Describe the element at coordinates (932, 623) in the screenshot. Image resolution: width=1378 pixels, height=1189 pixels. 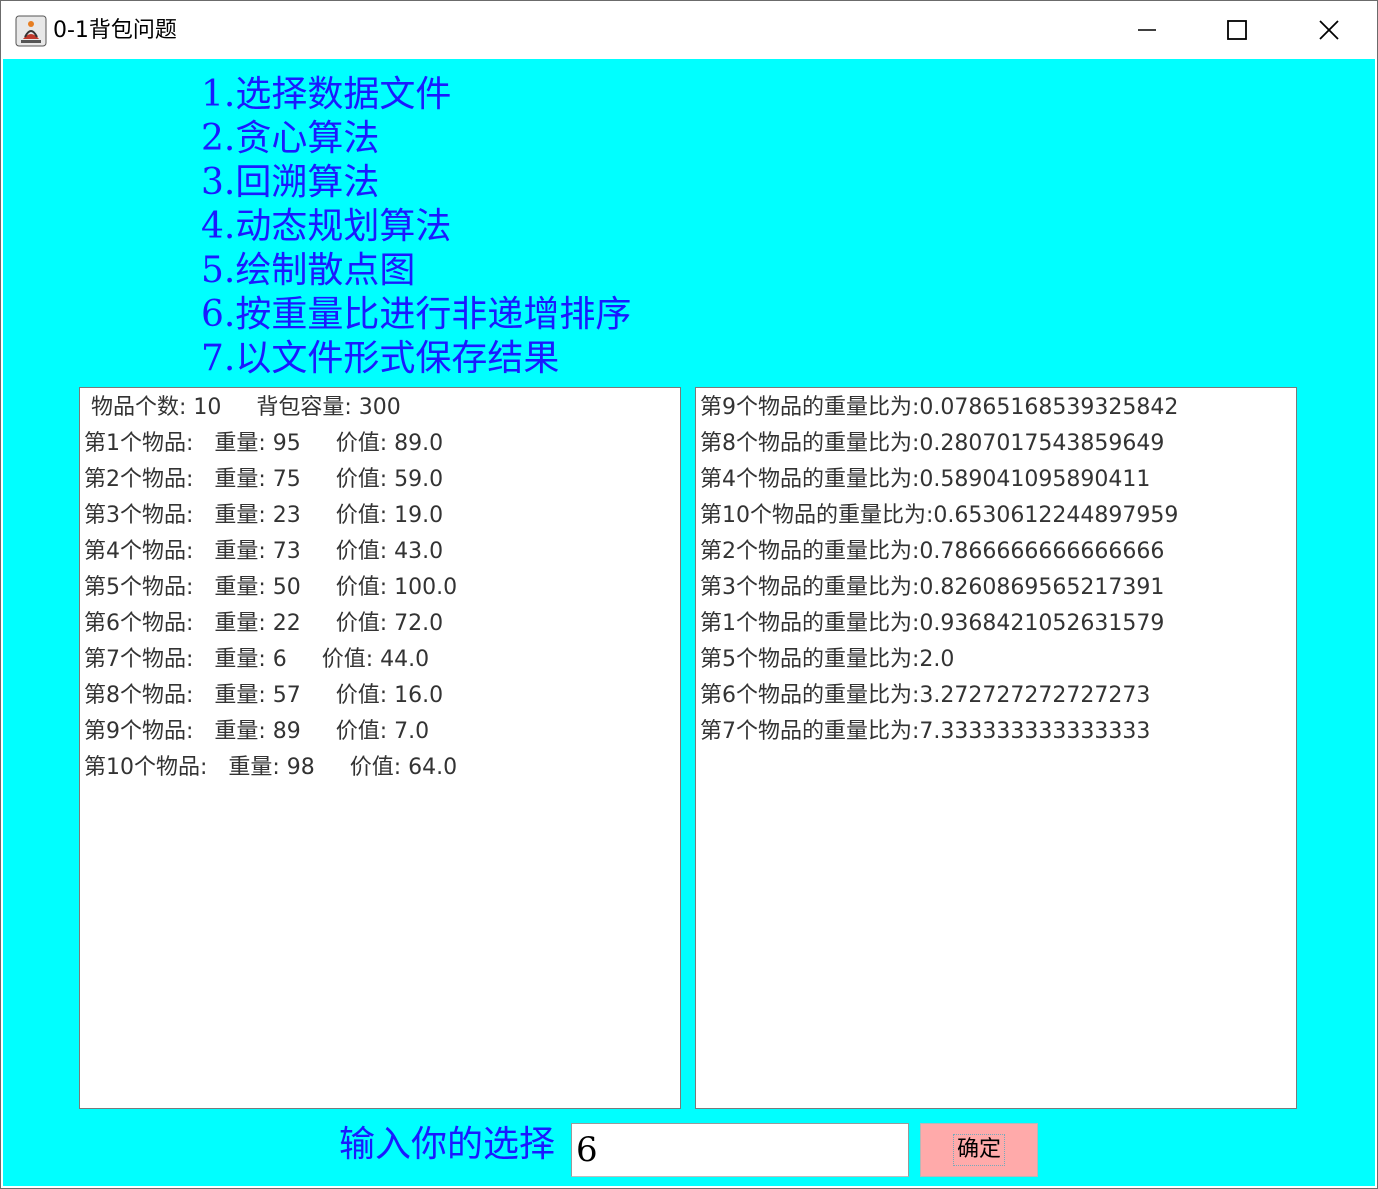
I see `ratio-line: 第1个物品的重量比为:0.9368421052631579` at that location.